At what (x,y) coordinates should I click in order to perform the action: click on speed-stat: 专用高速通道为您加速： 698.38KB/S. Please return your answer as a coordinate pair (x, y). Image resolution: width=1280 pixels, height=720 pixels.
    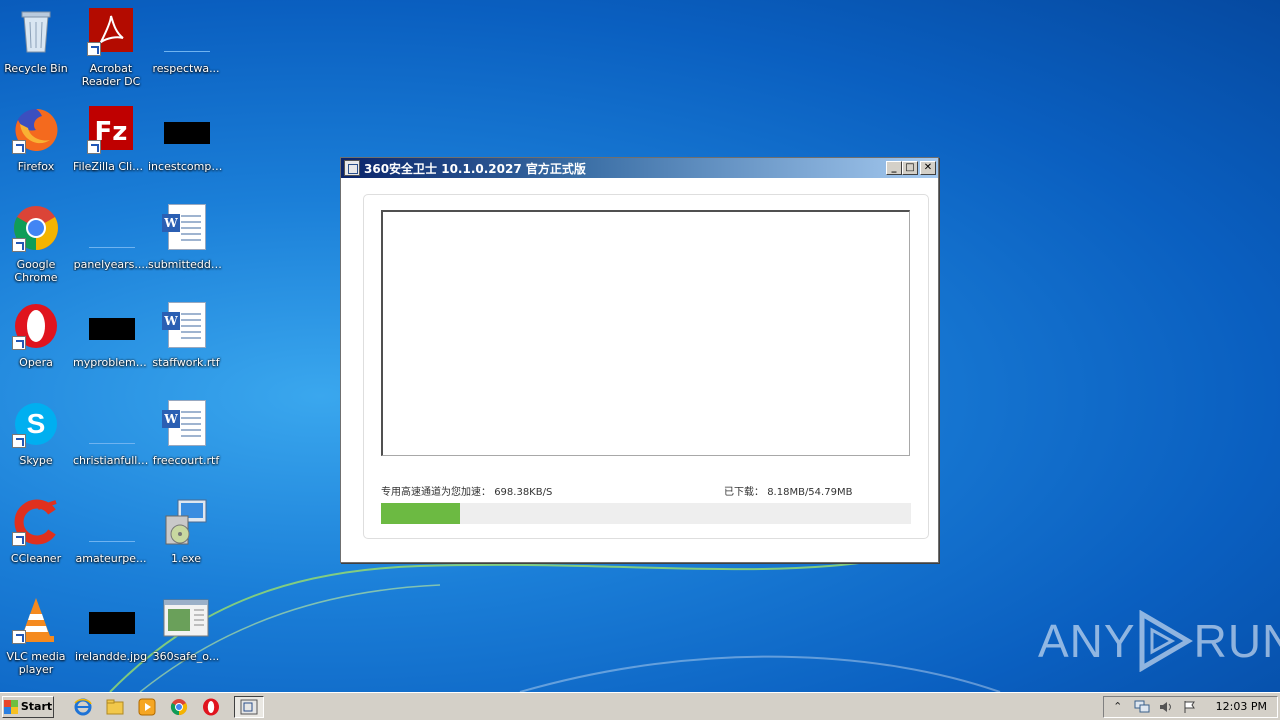
    Looking at the image, I should click on (466, 490).